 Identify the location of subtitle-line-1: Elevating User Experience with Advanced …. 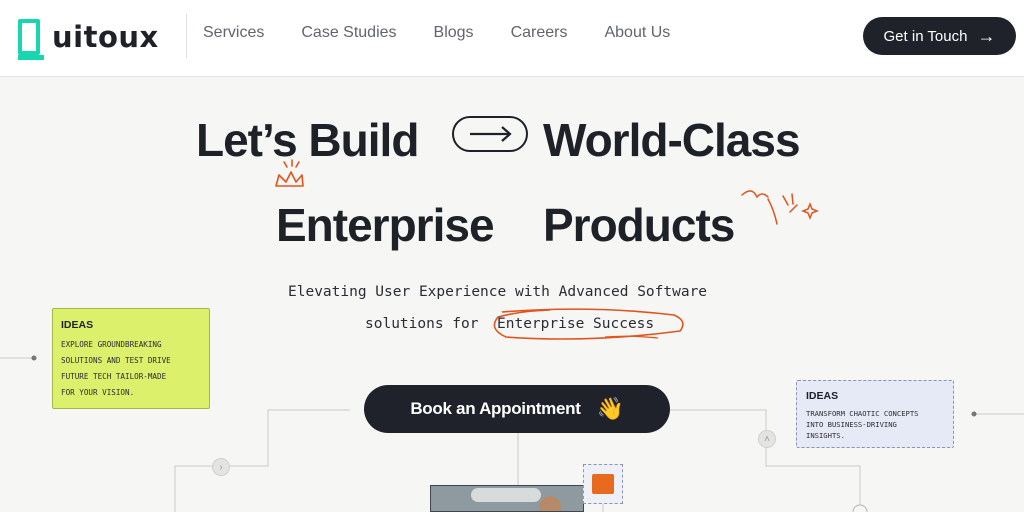
(498, 292).